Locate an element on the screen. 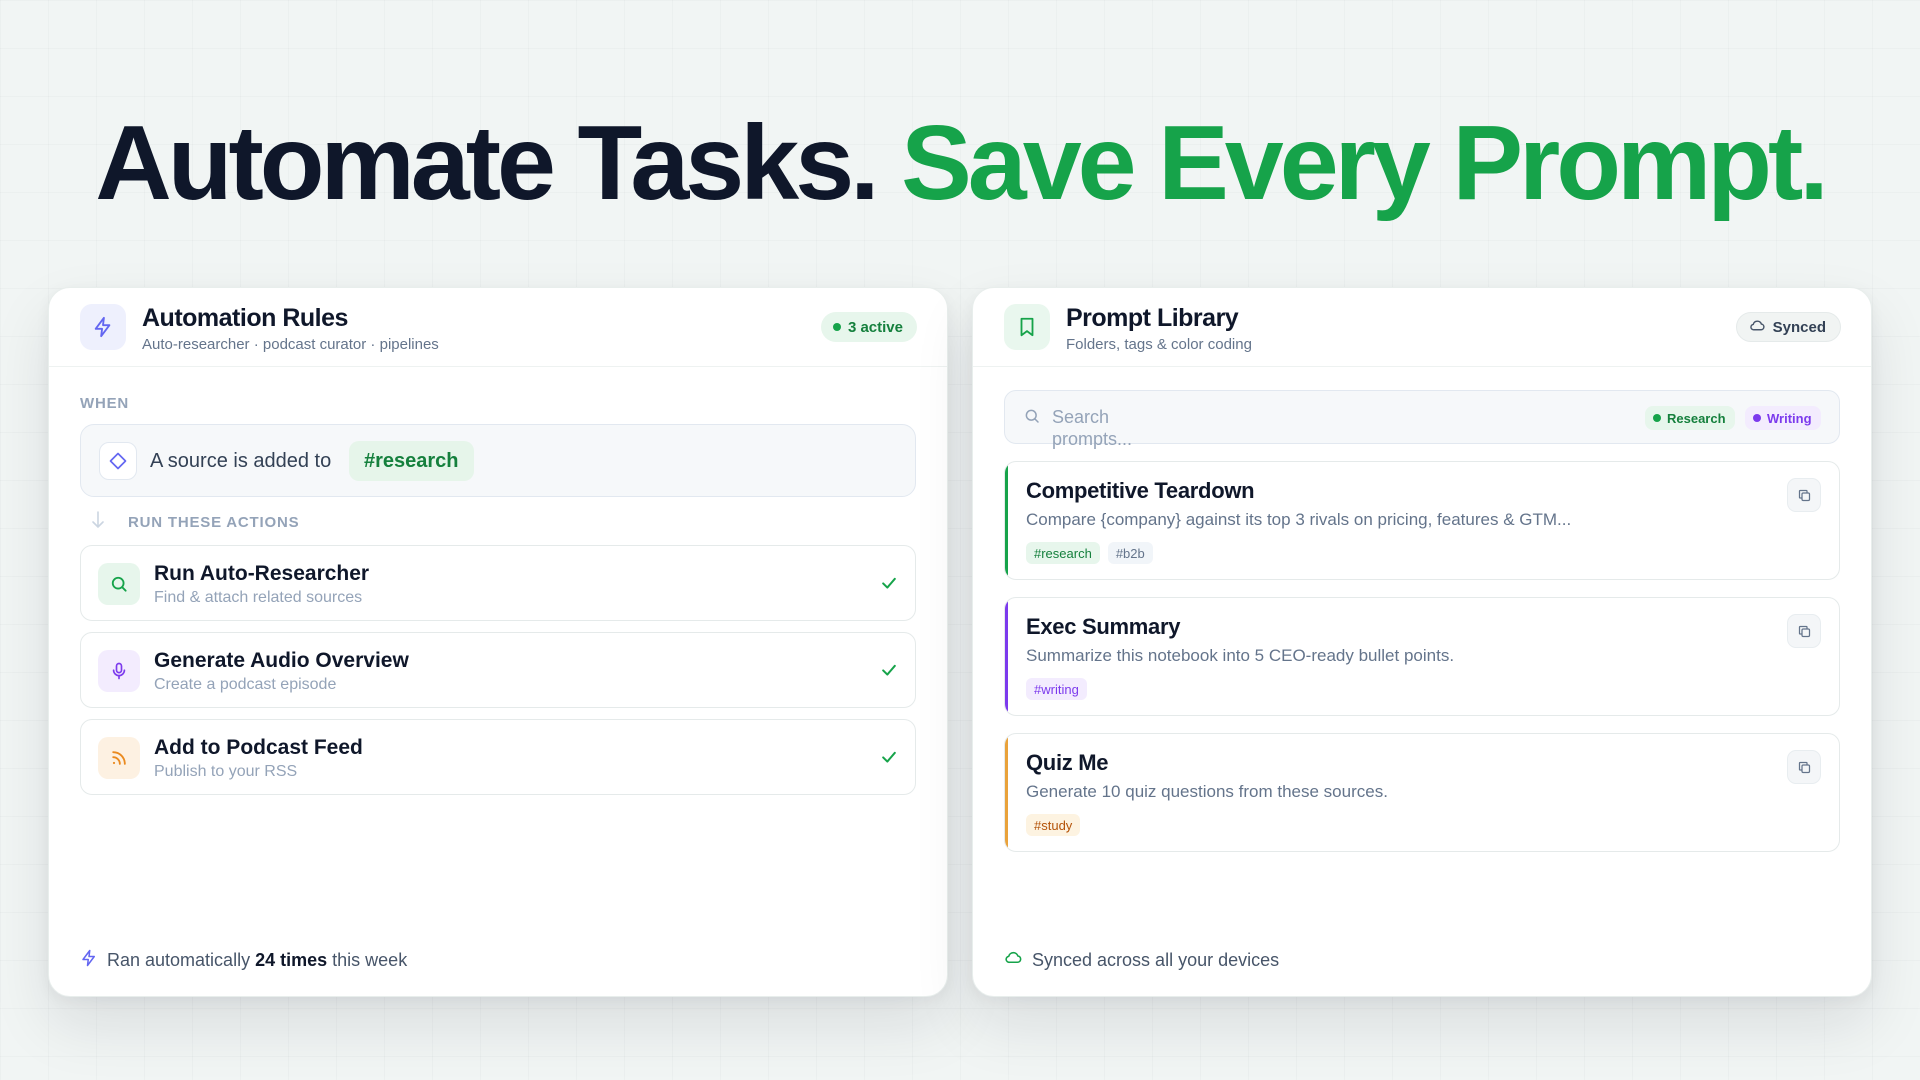  prompt-title: Quiz Me is located at coordinates (1067, 762).